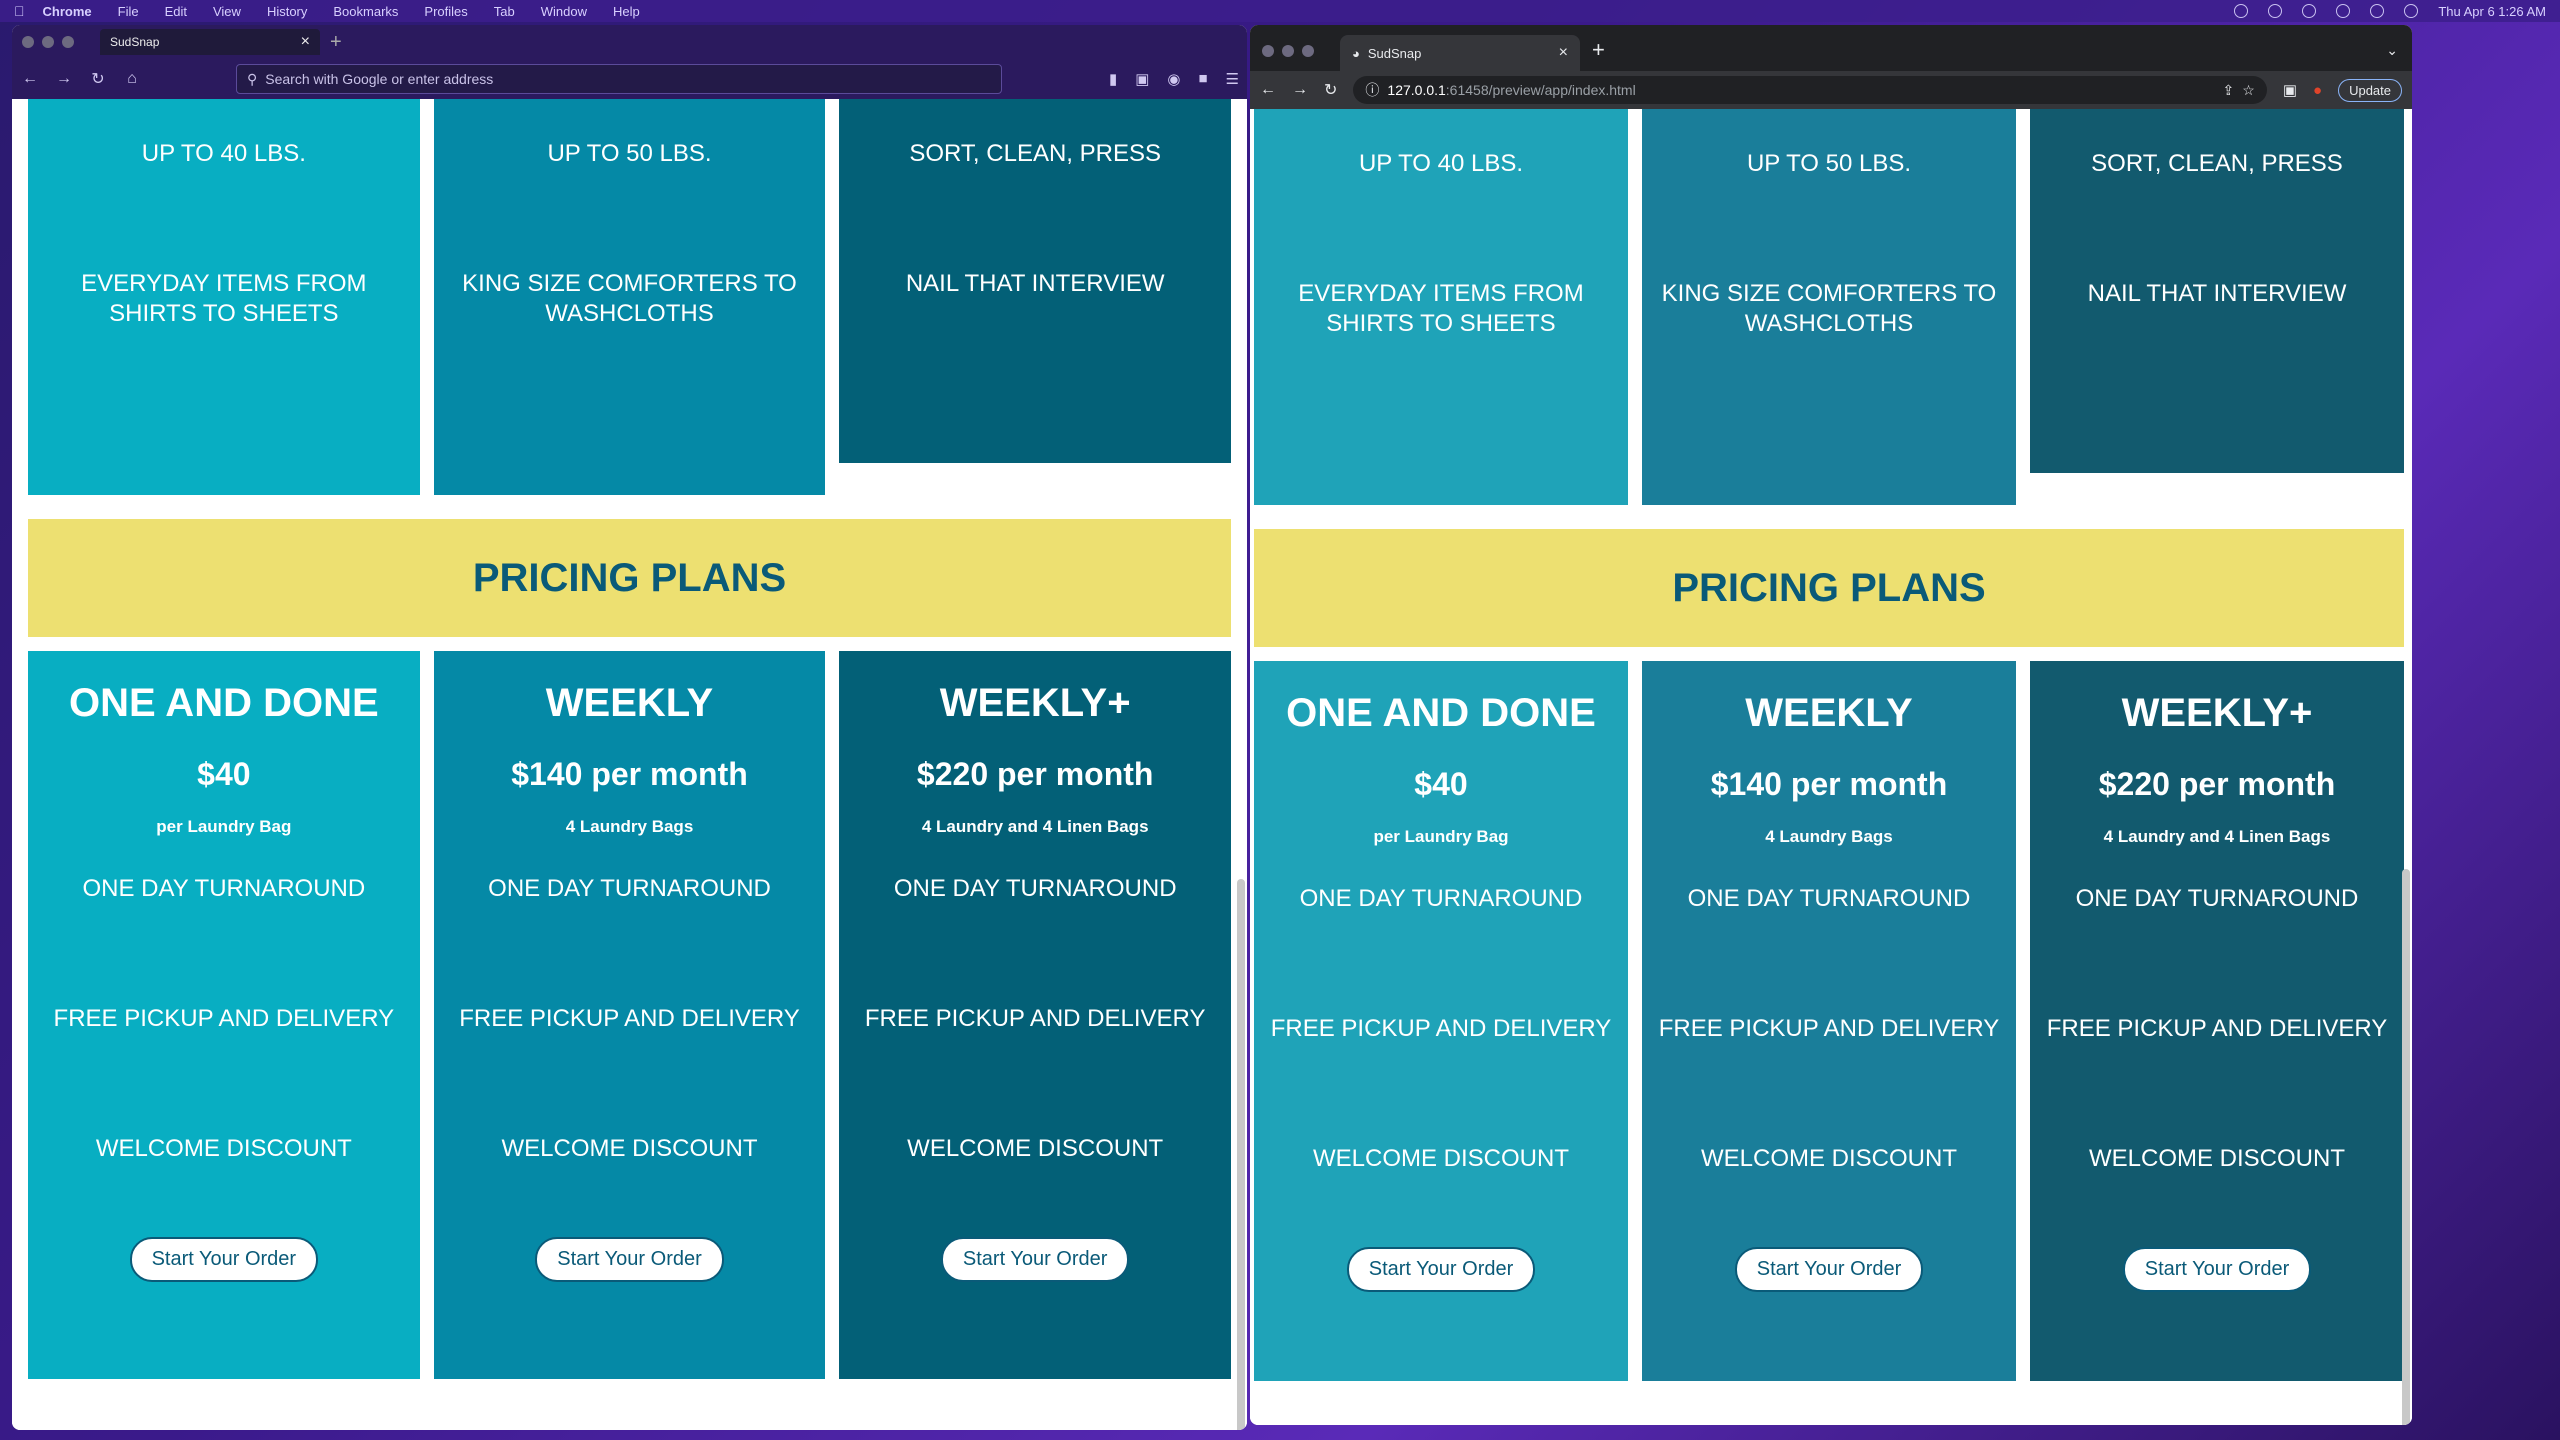 The image size is (2560, 1440). I want to click on wifi-icon, so click(2377, 11).